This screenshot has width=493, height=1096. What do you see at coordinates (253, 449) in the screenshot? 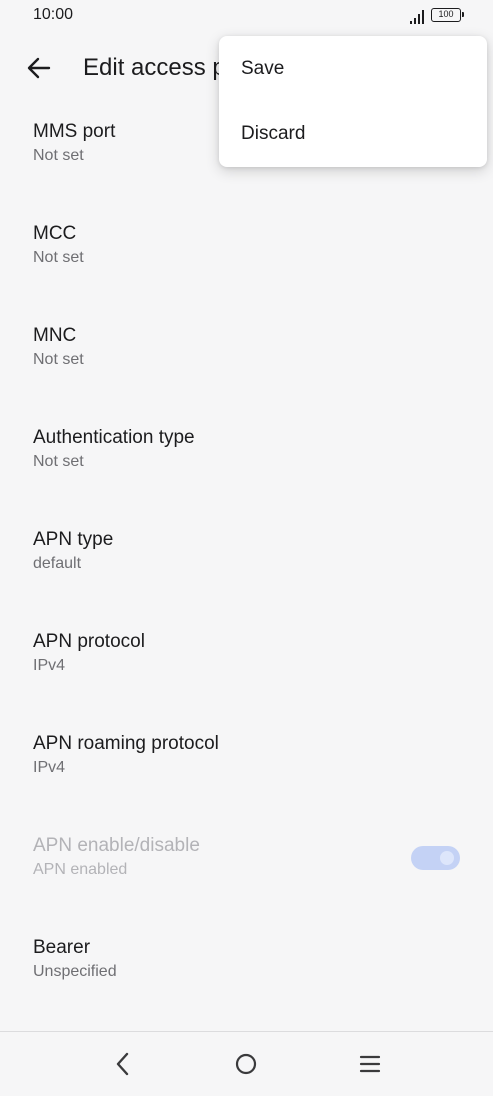
I see `setting-authentication-type: Authentication type Not set` at bounding box center [253, 449].